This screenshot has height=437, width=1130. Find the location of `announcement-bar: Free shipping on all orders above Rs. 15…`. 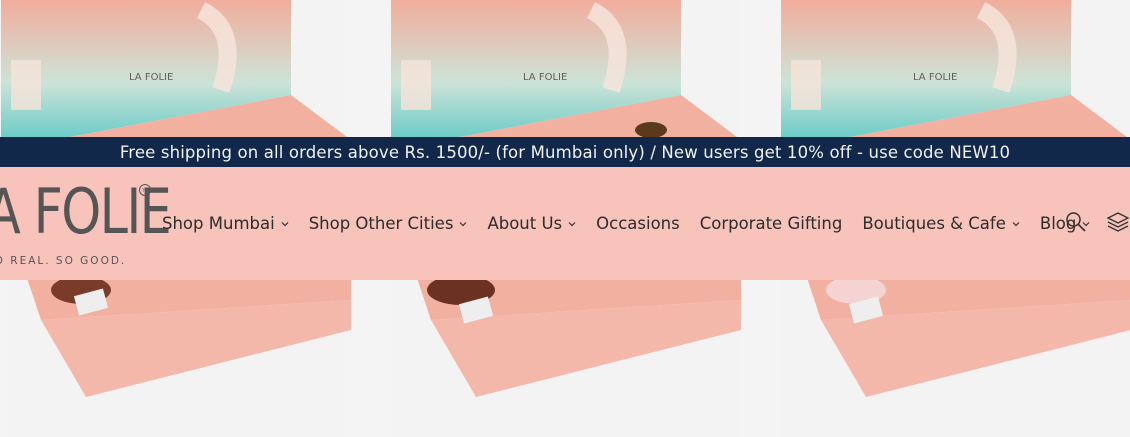

announcement-bar: Free shipping on all orders above Rs. 15… is located at coordinates (565, 152).